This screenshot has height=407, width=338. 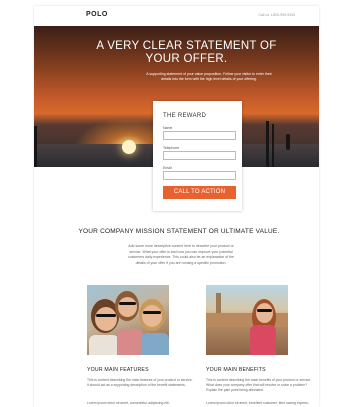 What do you see at coordinates (97, 14) in the screenshot?
I see `logo: POLO` at bounding box center [97, 14].